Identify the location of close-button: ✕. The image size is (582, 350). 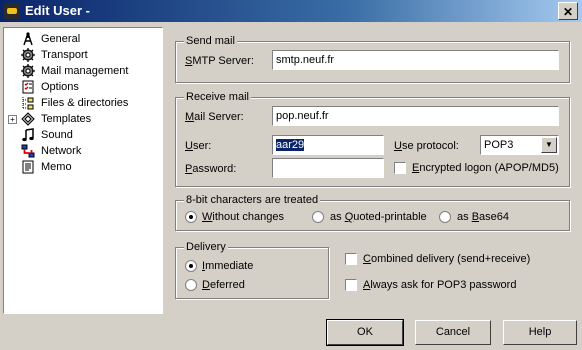
(568, 11).